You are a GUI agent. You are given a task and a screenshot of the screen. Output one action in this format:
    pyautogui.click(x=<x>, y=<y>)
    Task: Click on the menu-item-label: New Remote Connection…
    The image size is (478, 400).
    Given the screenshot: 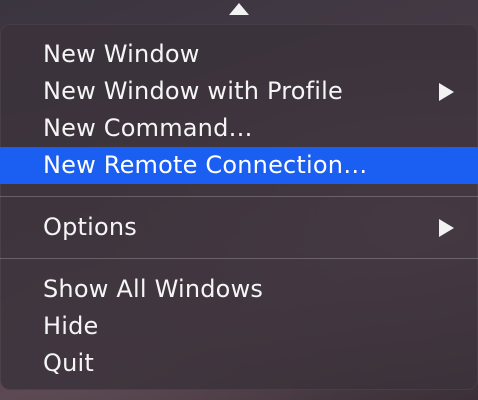 What is the action you would take?
    pyautogui.click(x=205, y=165)
    